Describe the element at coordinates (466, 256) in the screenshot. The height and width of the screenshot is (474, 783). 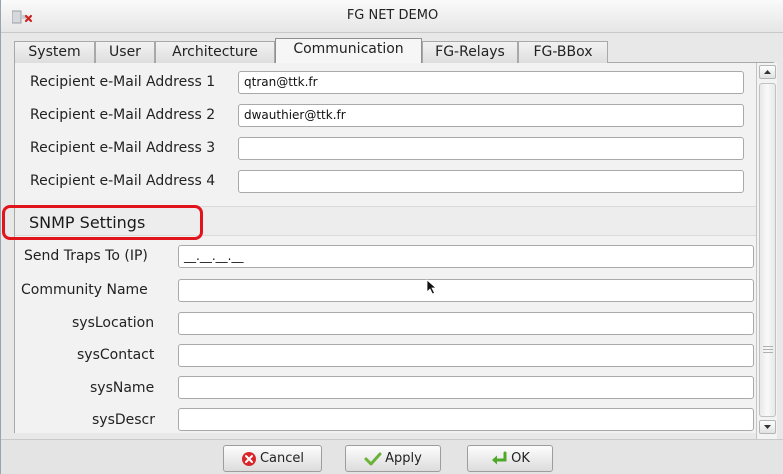
I see `send-traps-ip-input: __.__.__.__` at that location.